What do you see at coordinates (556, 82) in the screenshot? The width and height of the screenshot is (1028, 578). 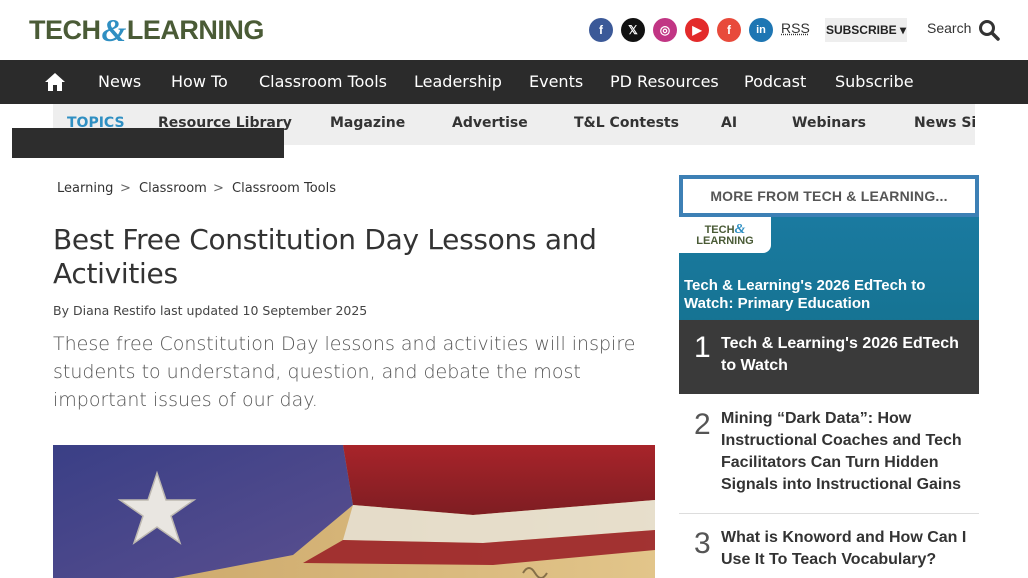 I see `nav-events: Events` at bounding box center [556, 82].